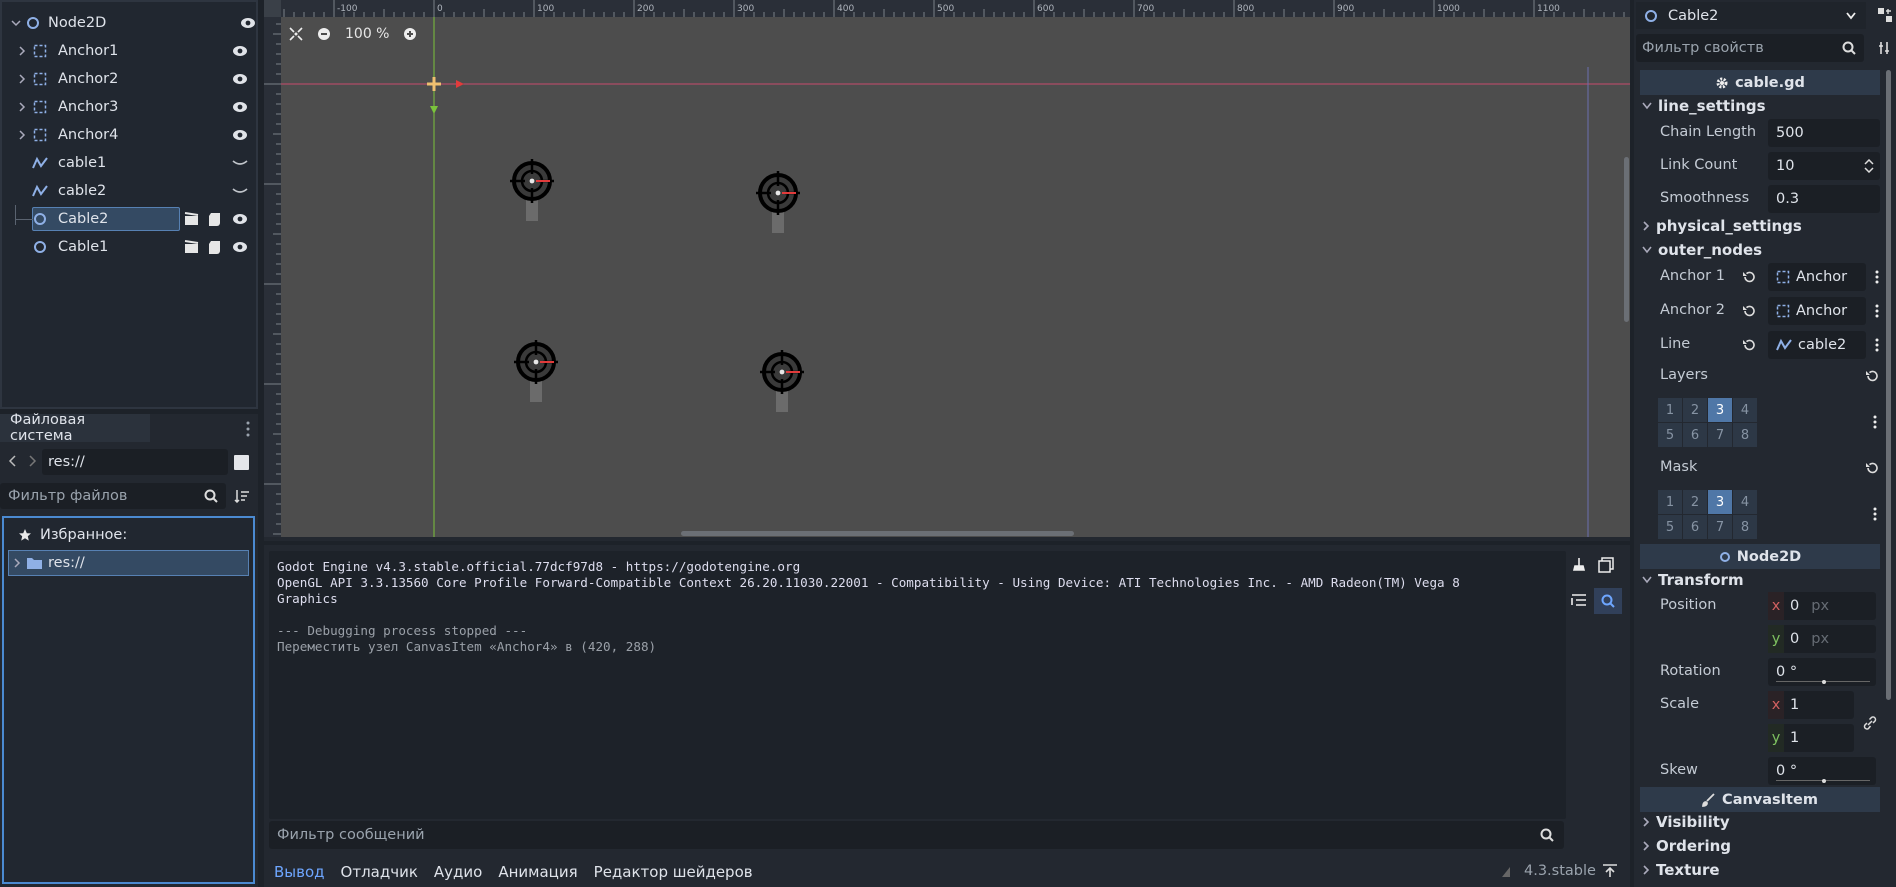 The width and height of the screenshot is (1896, 887). Describe the element at coordinates (1822, 771) in the screenshot. I see `skew-slider: 0 °` at that location.